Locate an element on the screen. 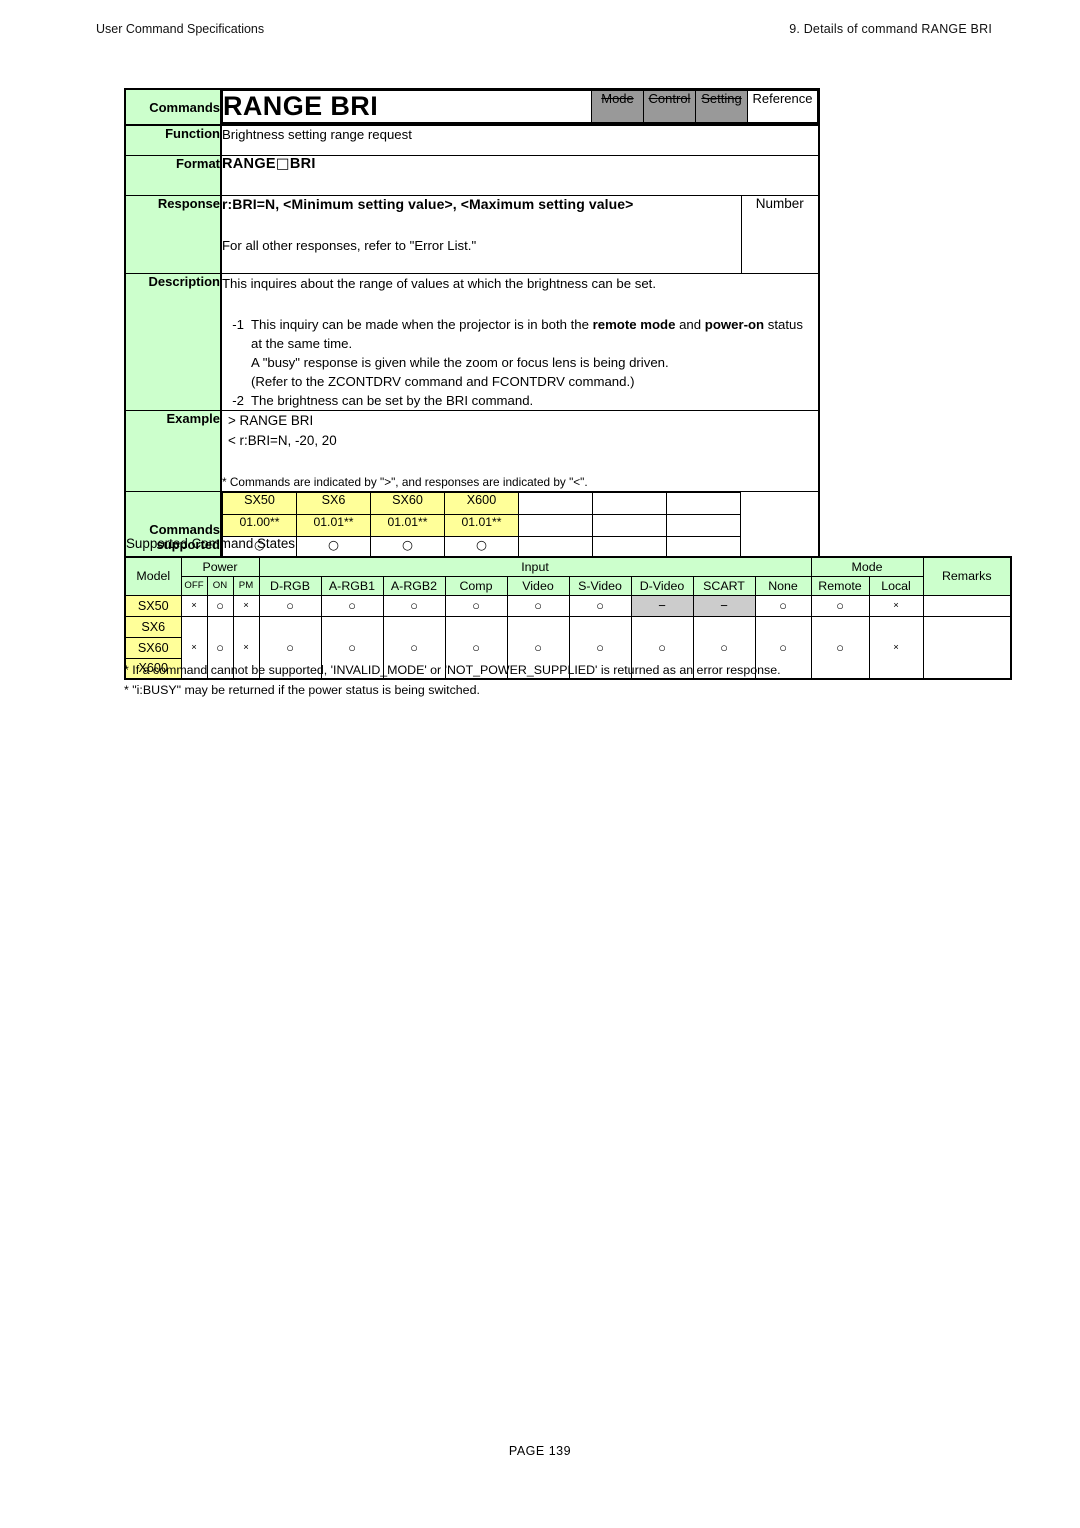  response-type: Number is located at coordinates (780, 234).